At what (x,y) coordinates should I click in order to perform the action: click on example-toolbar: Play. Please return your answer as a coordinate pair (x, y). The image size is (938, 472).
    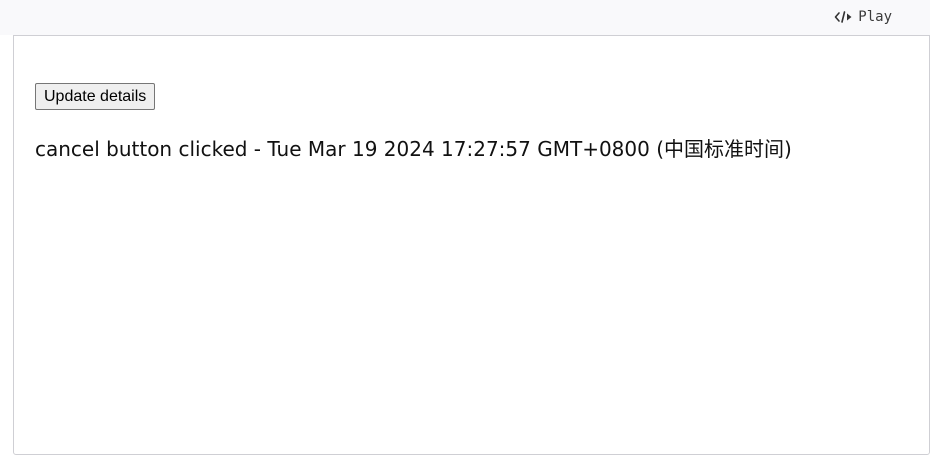
    Looking at the image, I should click on (465, 17).